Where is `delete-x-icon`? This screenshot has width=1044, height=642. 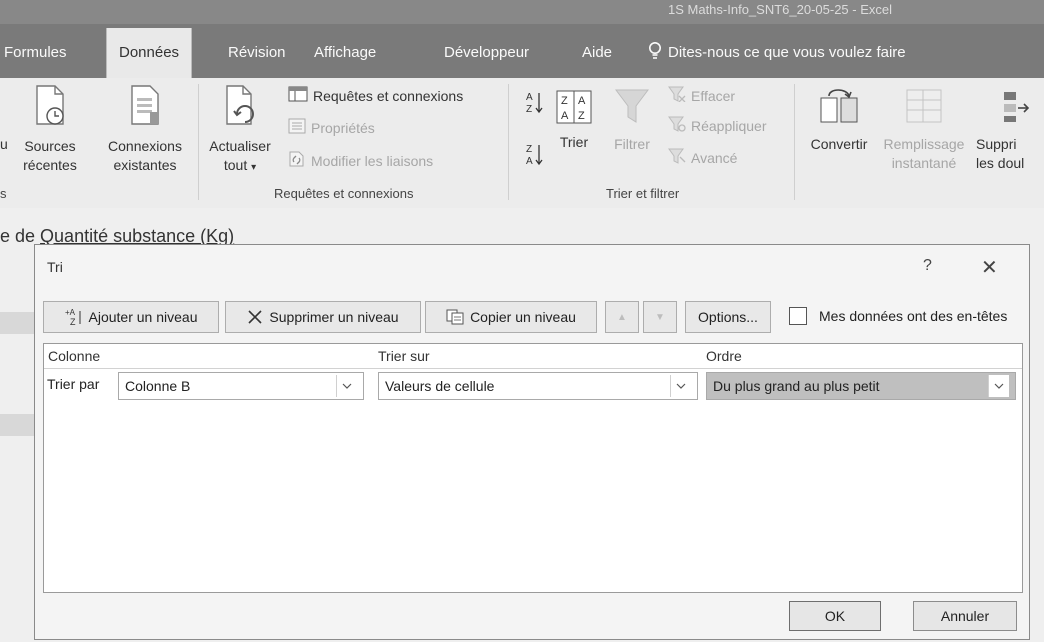 delete-x-icon is located at coordinates (255, 317).